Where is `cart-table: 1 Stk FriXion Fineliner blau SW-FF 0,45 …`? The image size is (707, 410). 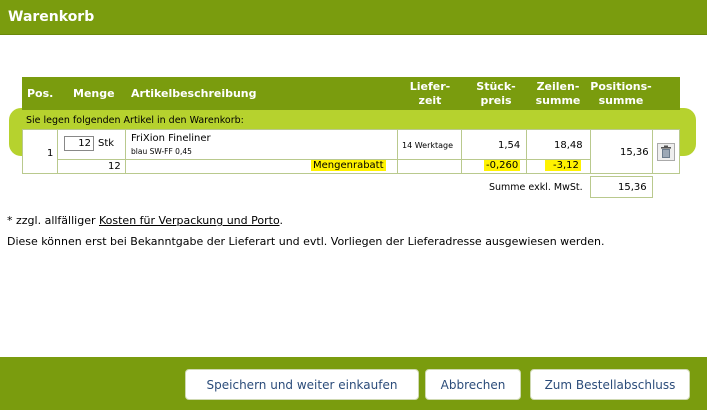 cart-table: 1 Stk FriXion Fineliner blau SW-FF 0,45 … is located at coordinates (351, 151).